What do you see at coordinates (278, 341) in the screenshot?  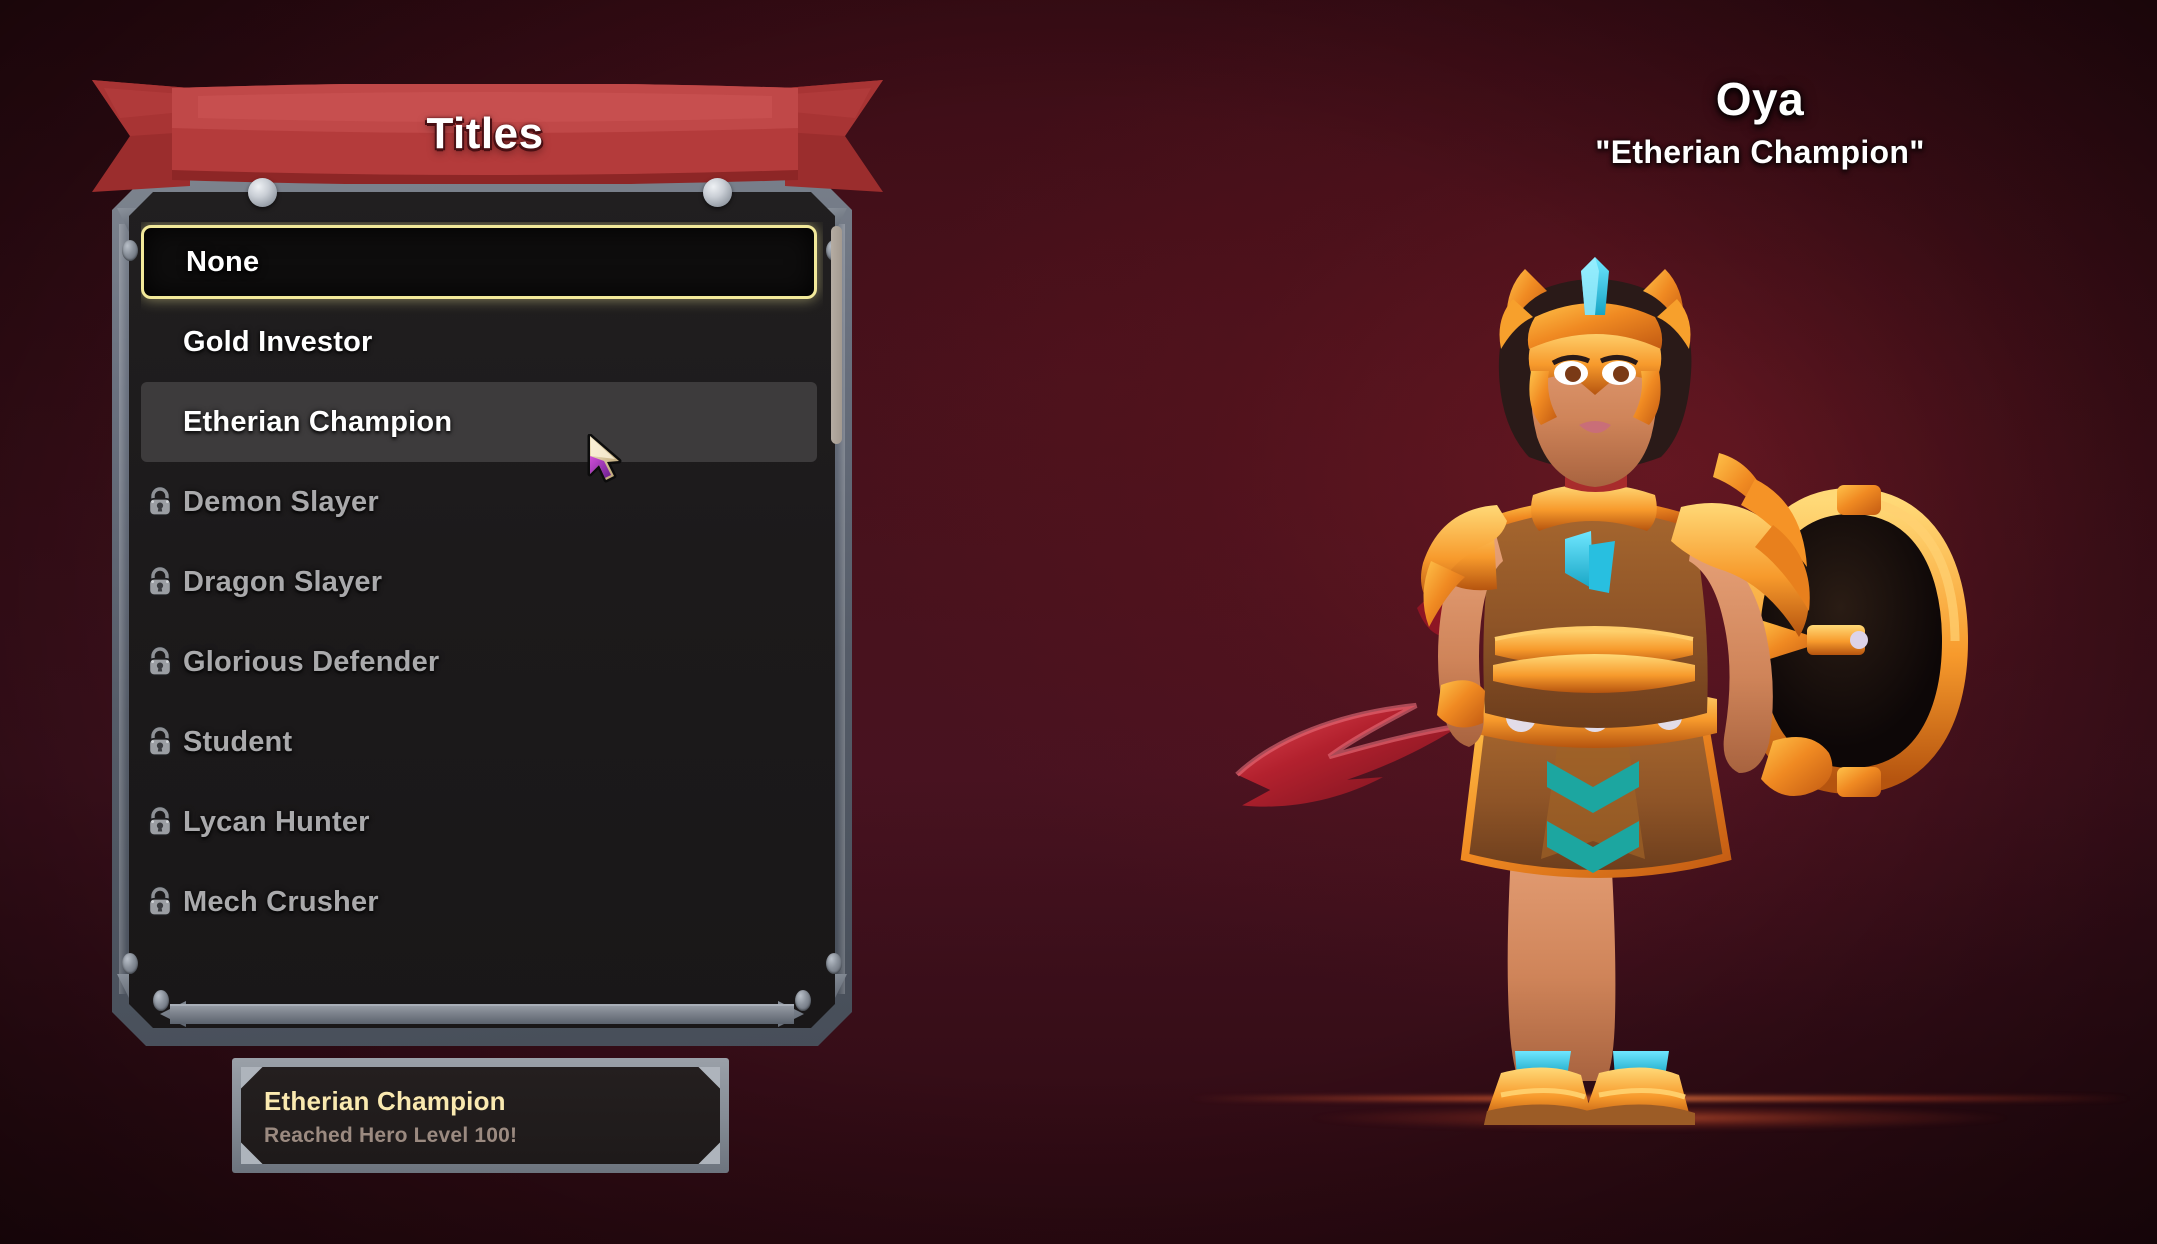 I see `title-label: Gold Investor` at bounding box center [278, 341].